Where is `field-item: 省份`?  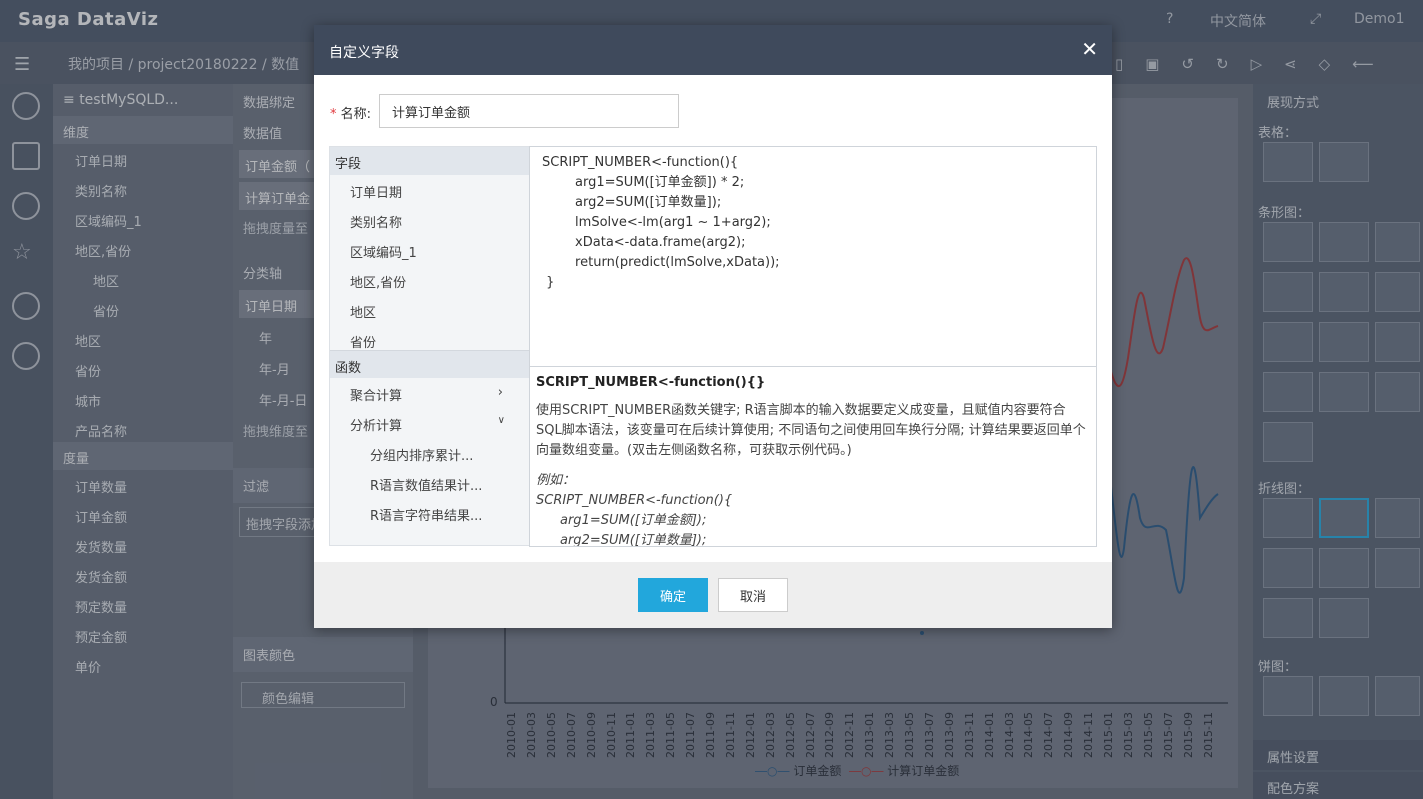
field-item: 省份 is located at coordinates (429, 338).